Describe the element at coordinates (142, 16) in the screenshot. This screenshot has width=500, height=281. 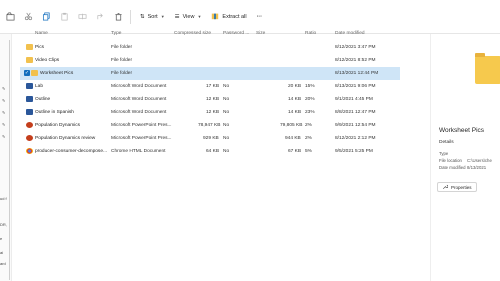
I see `sort-icon: ⇅` at that location.